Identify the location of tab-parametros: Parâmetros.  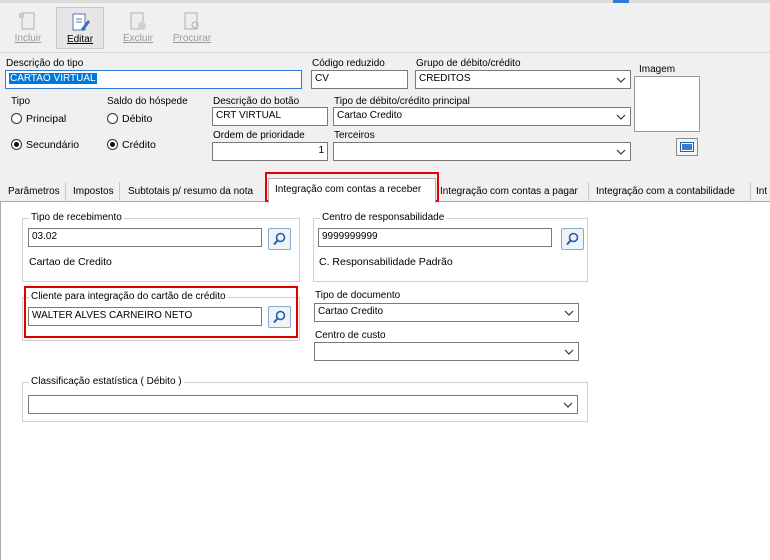
(35, 192).